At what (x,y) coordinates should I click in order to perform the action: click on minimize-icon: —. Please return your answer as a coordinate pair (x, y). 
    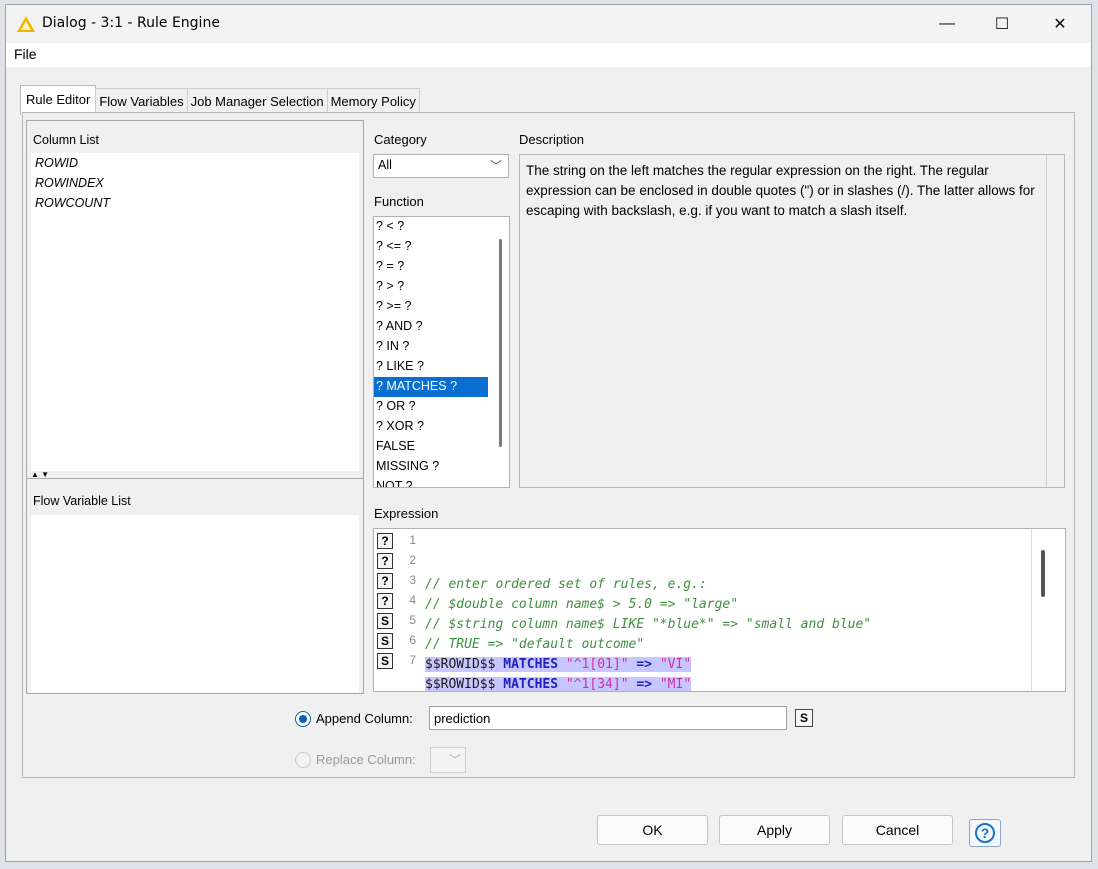
    Looking at the image, I should click on (947, 23).